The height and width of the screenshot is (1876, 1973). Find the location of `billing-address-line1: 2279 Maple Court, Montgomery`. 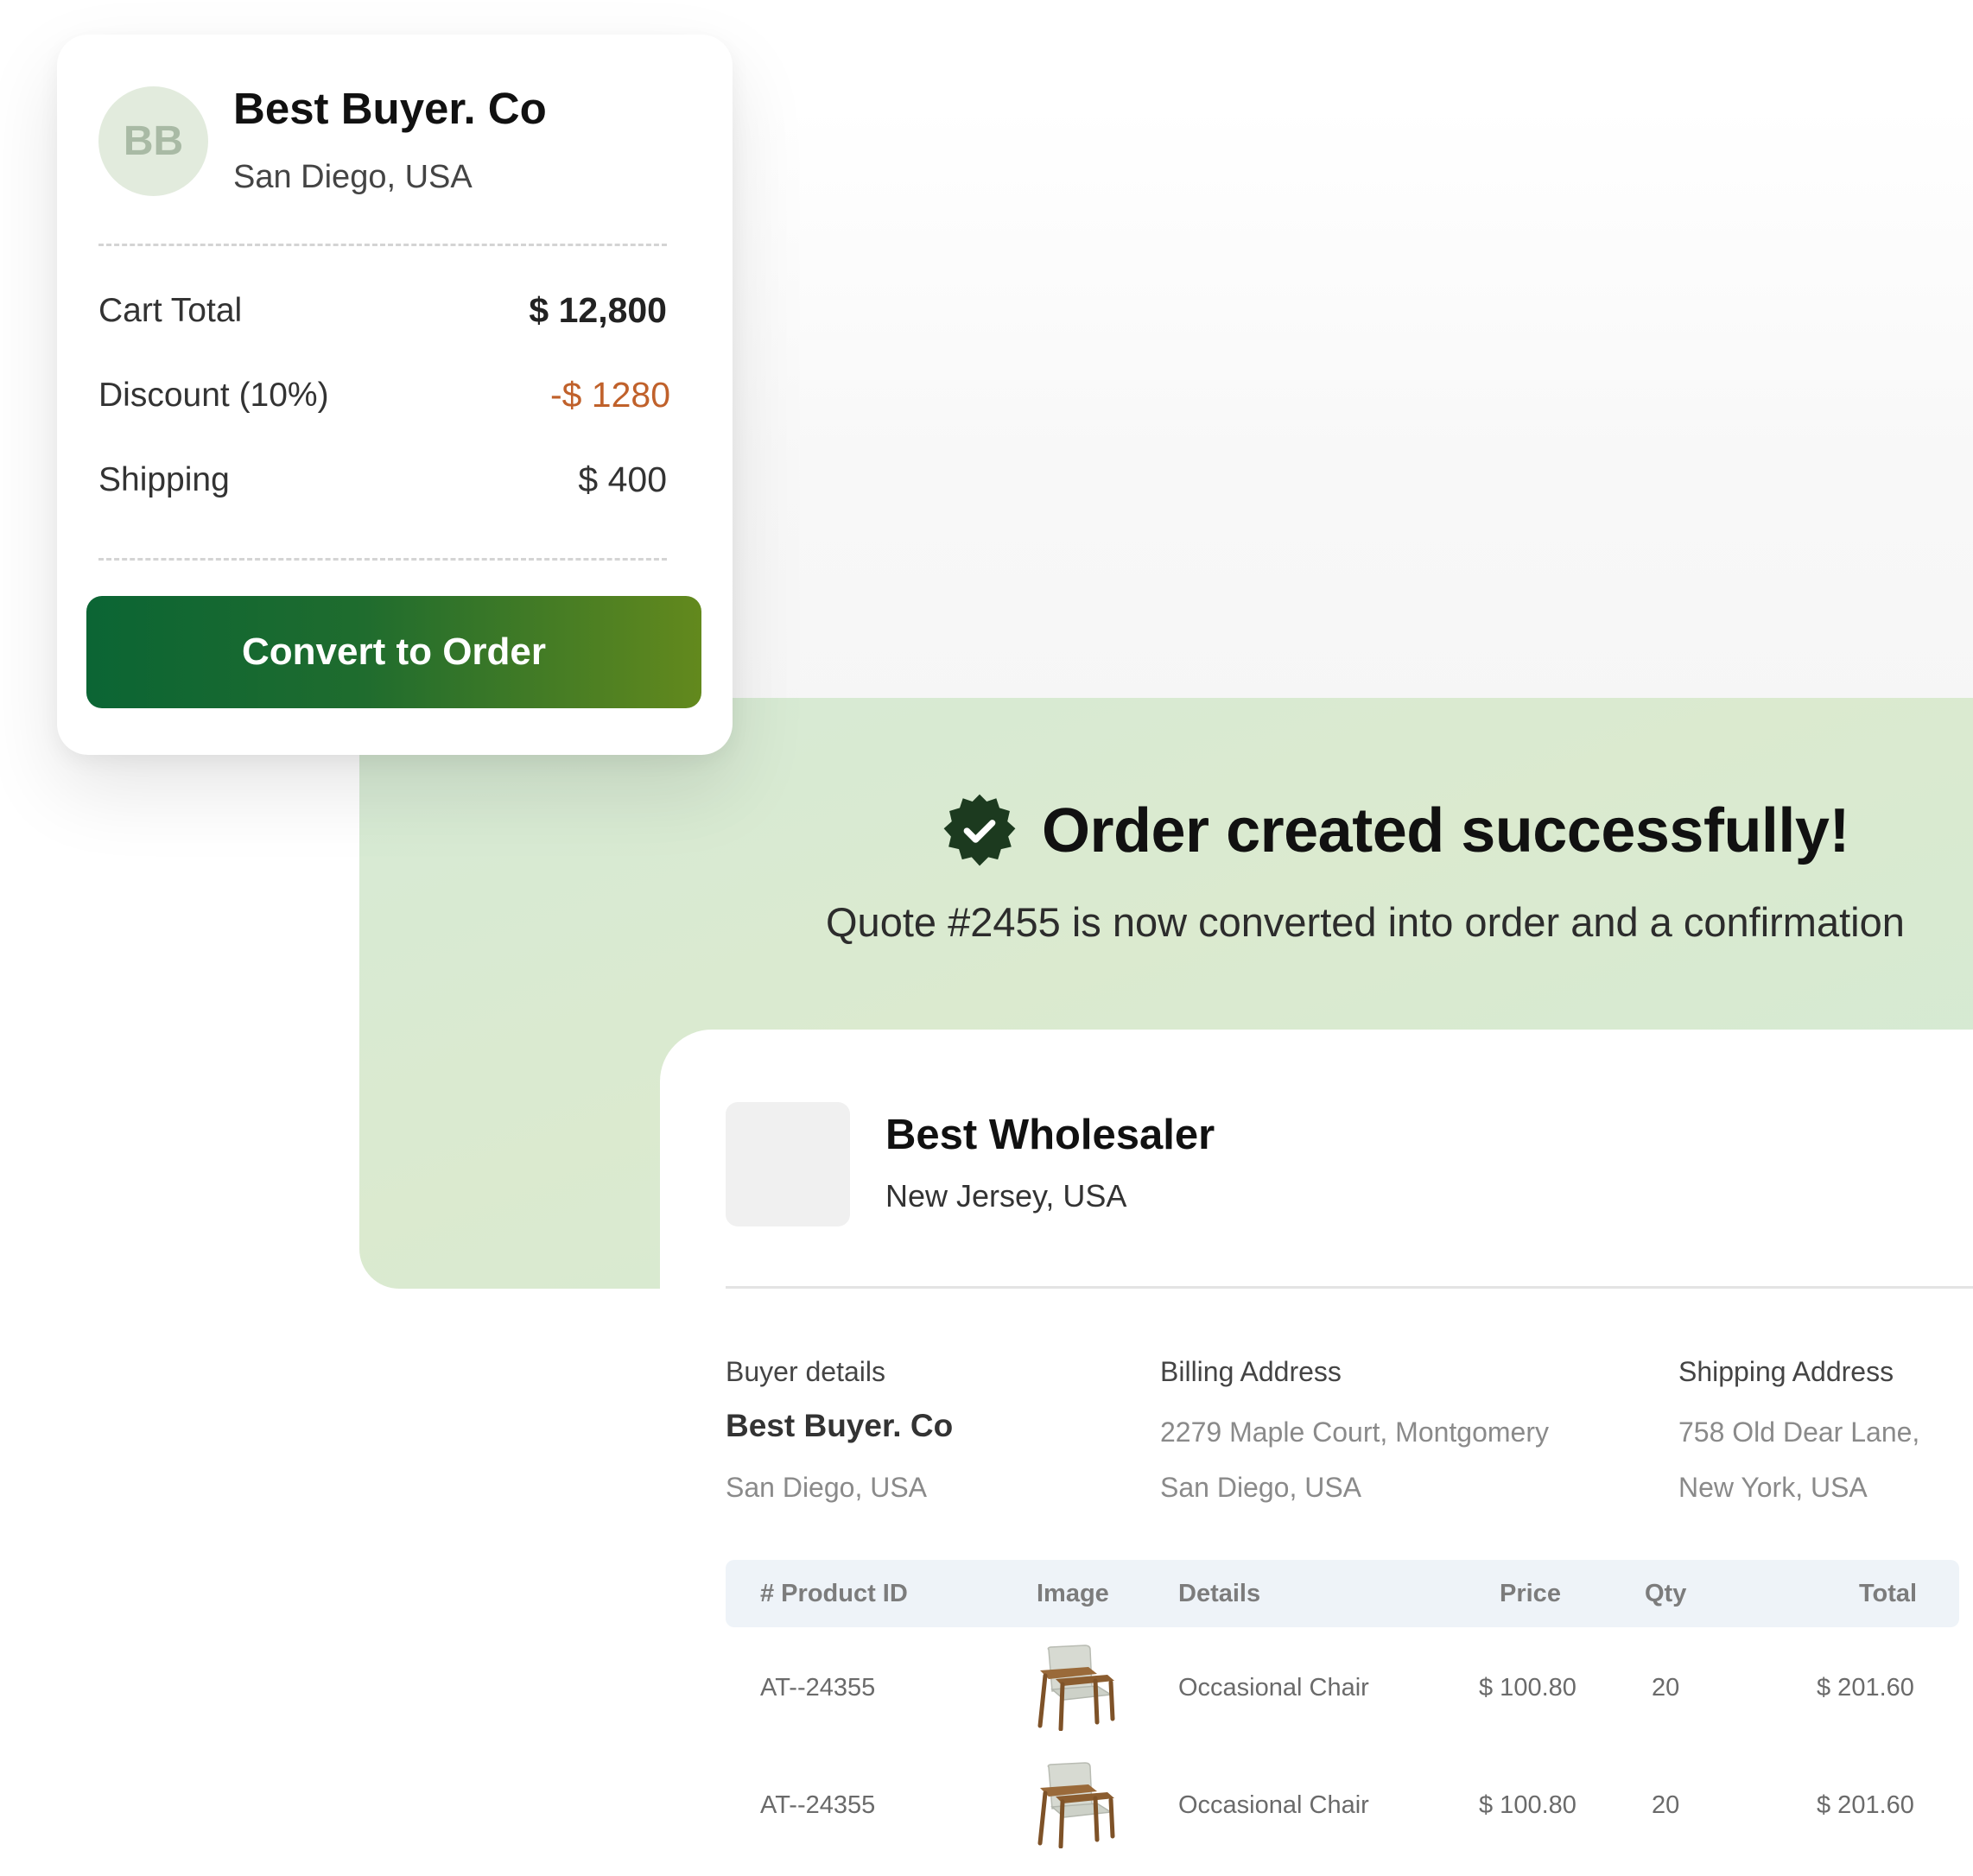

billing-address-line1: 2279 Maple Court, Montgomery is located at coordinates (1354, 1432).